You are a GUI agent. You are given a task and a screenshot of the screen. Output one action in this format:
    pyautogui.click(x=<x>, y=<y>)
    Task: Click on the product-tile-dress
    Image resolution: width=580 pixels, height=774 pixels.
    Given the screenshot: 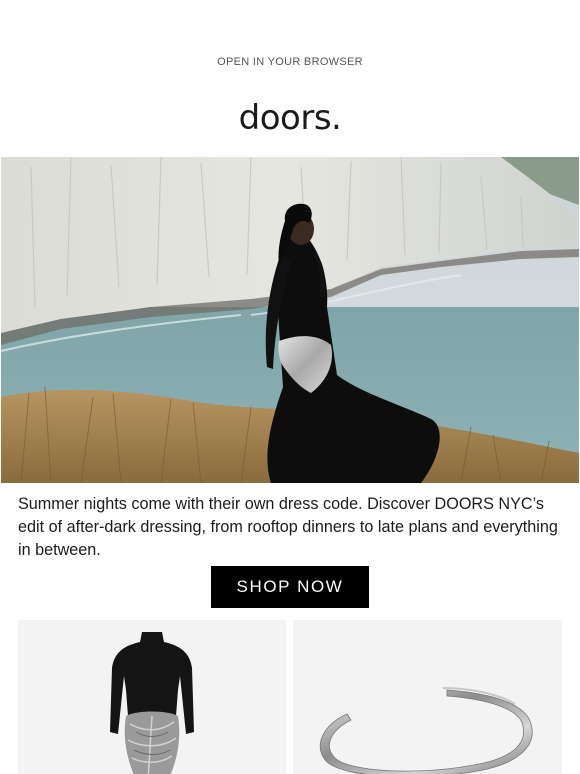 What is the action you would take?
    pyautogui.click(x=152, y=697)
    